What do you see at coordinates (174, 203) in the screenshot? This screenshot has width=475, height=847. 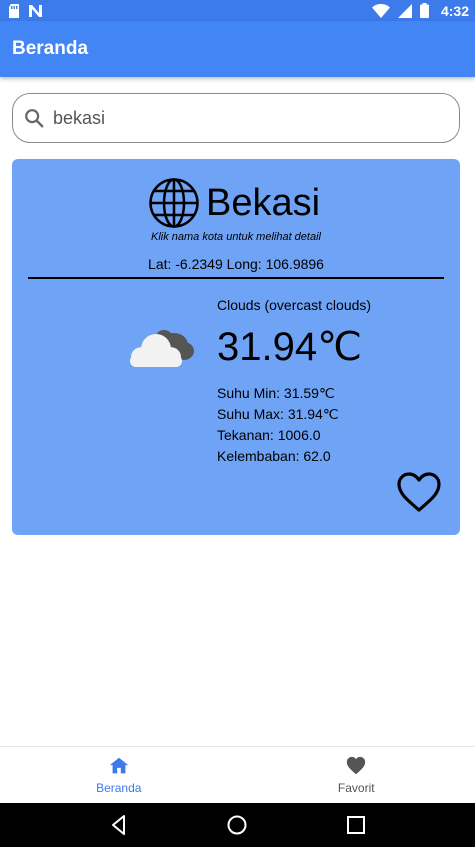 I see `globe-icon` at bounding box center [174, 203].